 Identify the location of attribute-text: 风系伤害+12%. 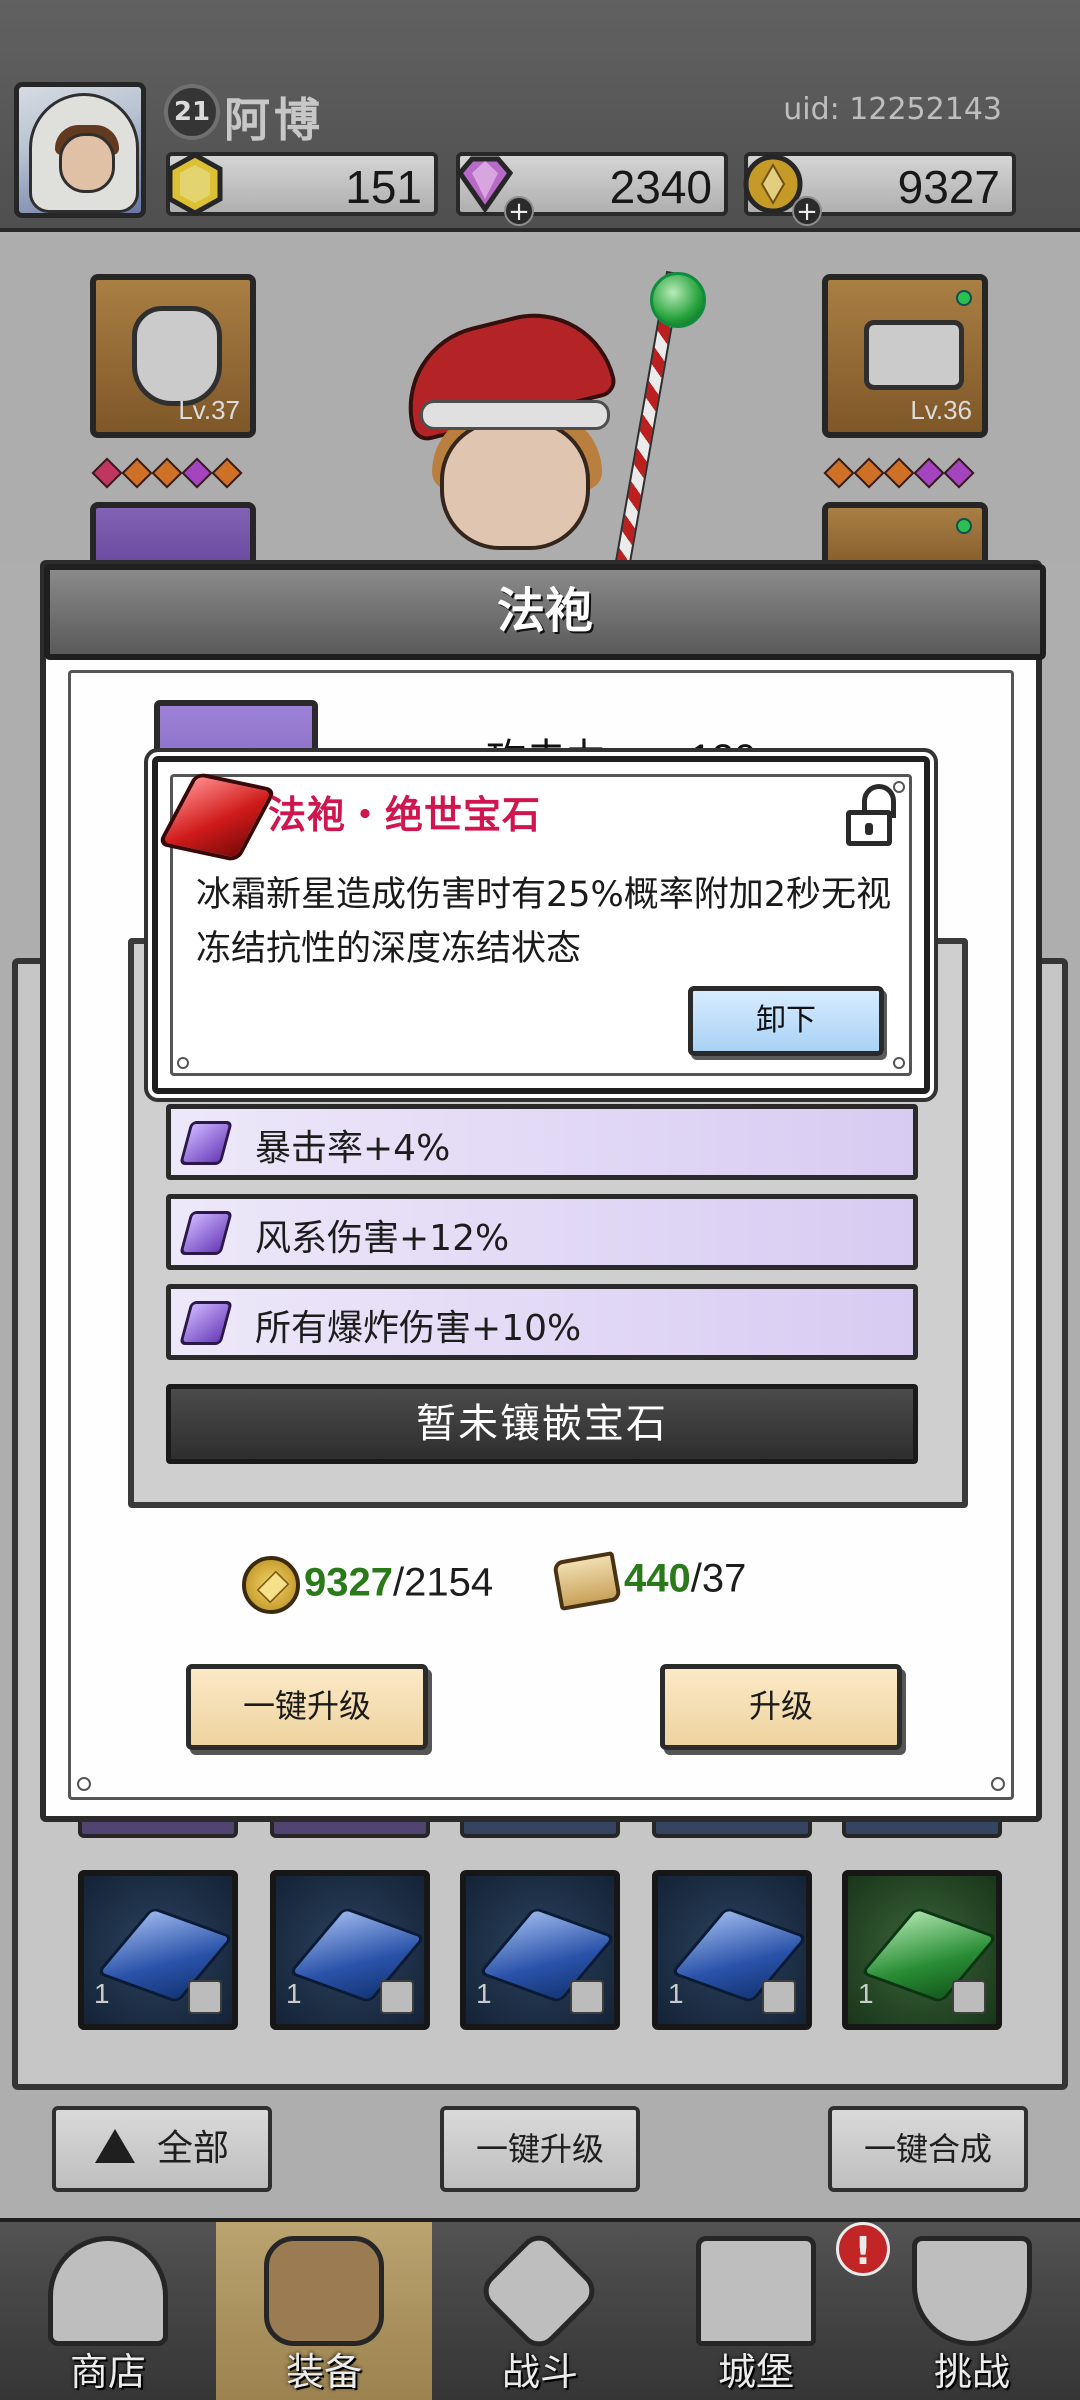
(382, 1238).